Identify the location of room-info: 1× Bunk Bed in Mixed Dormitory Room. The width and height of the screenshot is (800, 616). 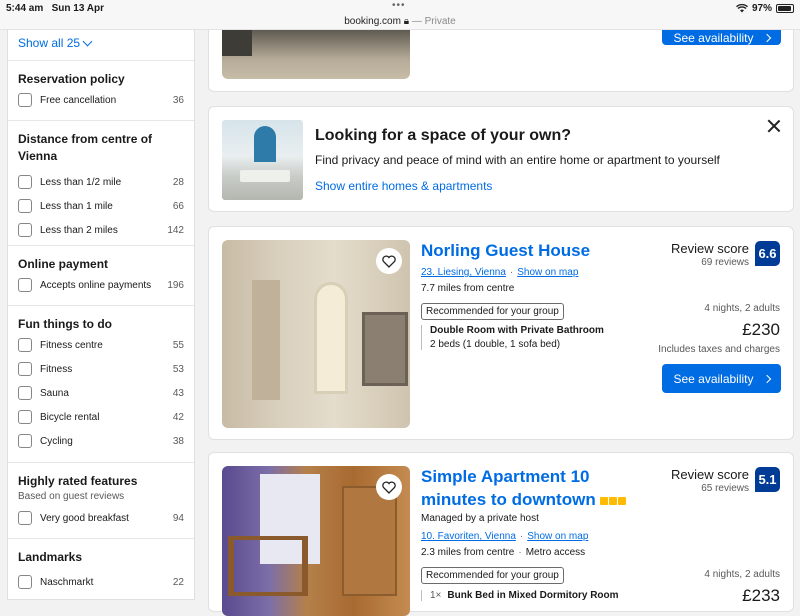
(520, 595).